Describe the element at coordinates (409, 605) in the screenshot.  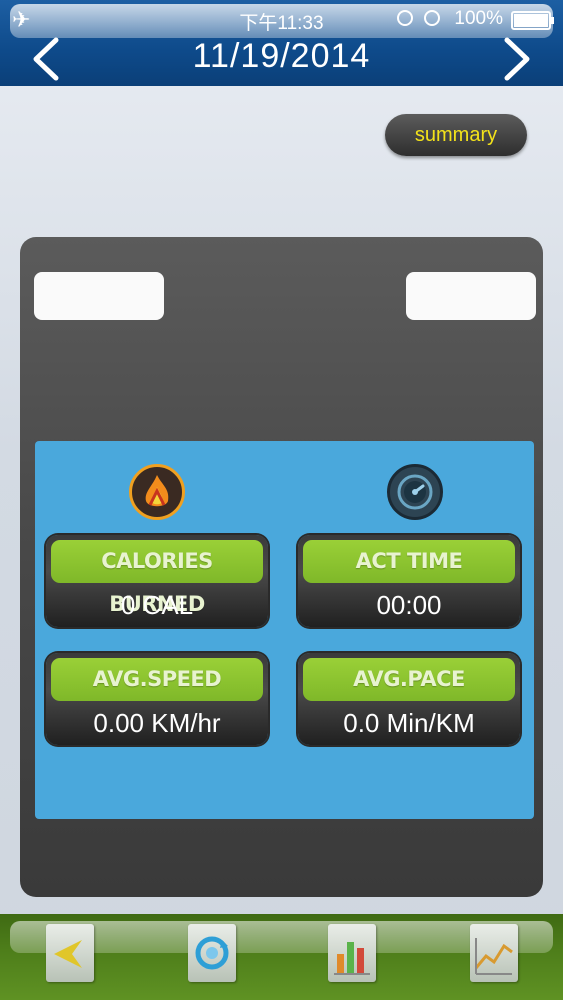
I see `act-time-value: 00:00` at that location.